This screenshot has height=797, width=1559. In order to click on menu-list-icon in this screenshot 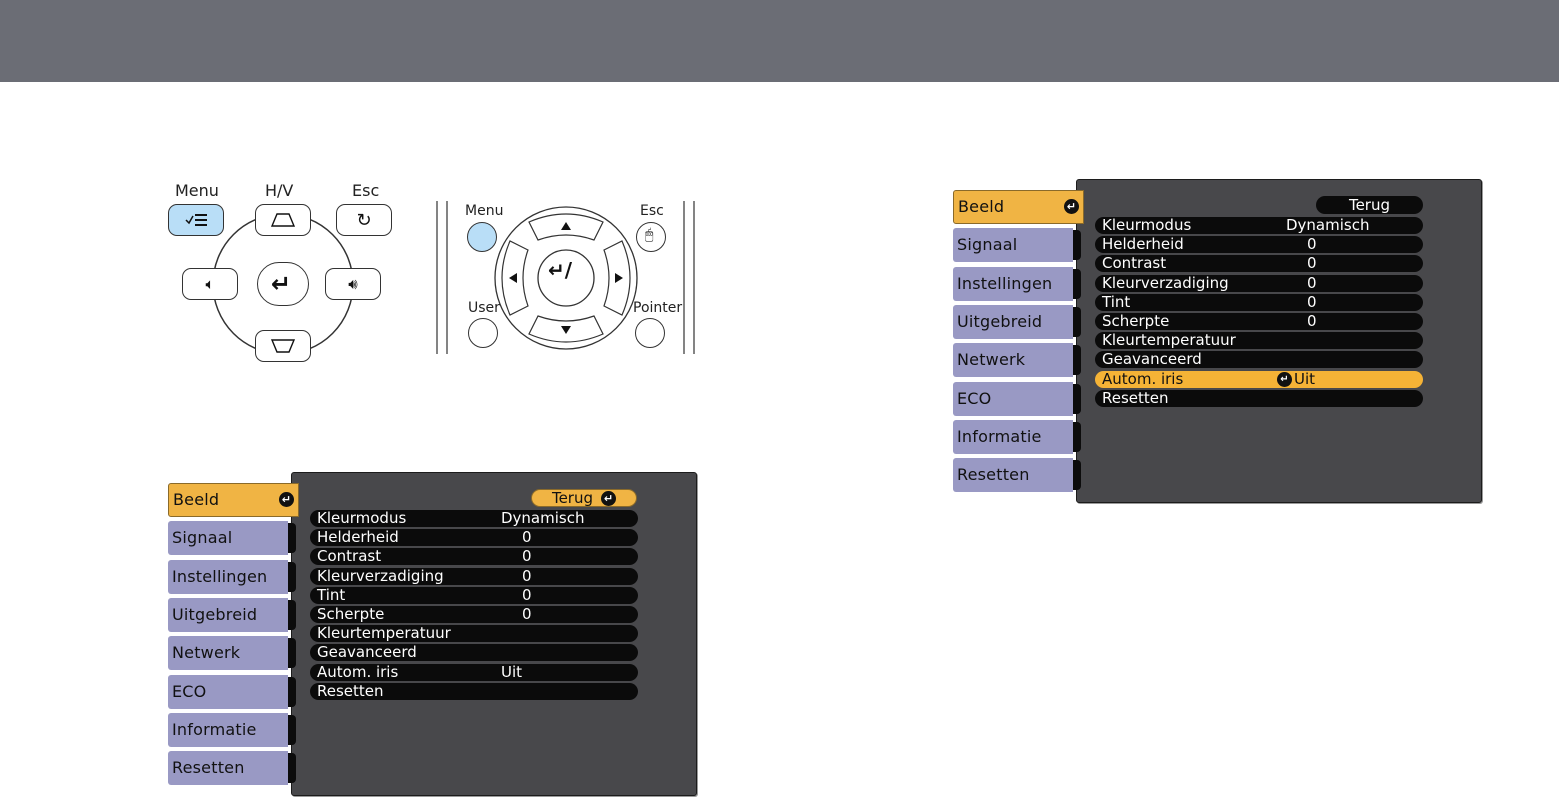, I will do `click(196, 220)`.